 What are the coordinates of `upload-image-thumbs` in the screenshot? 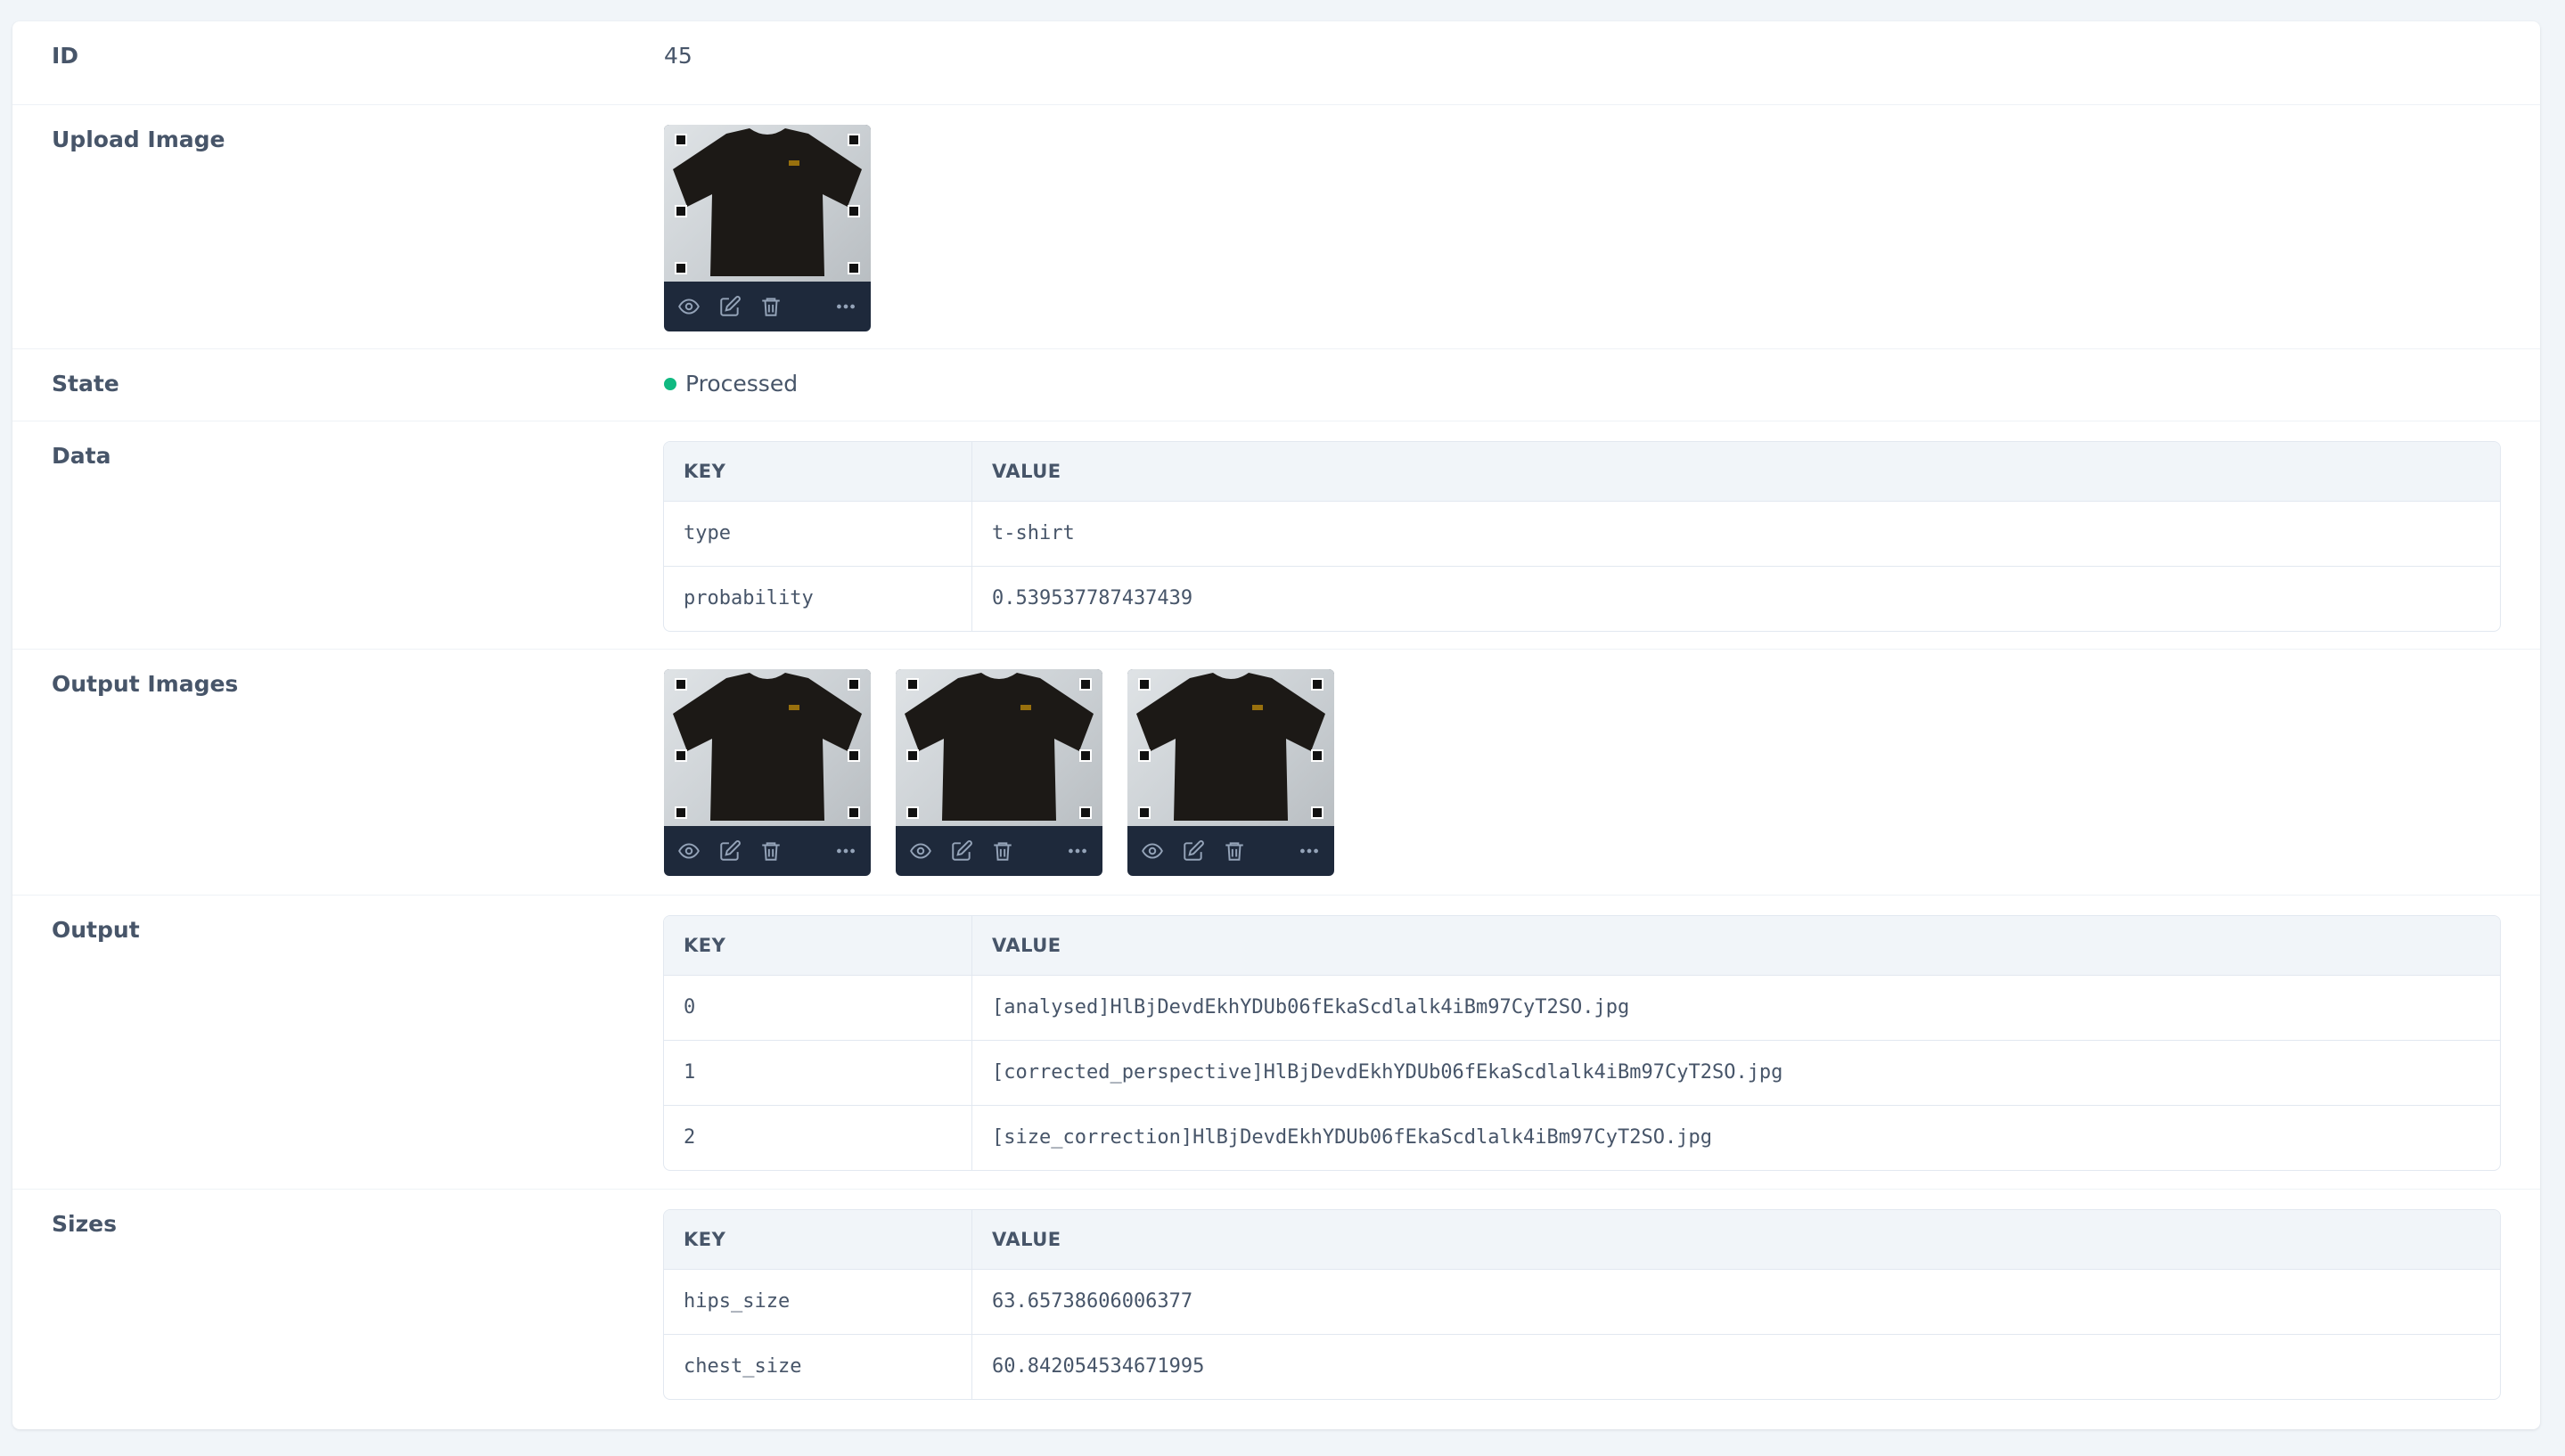 It's located at (1582, 228).